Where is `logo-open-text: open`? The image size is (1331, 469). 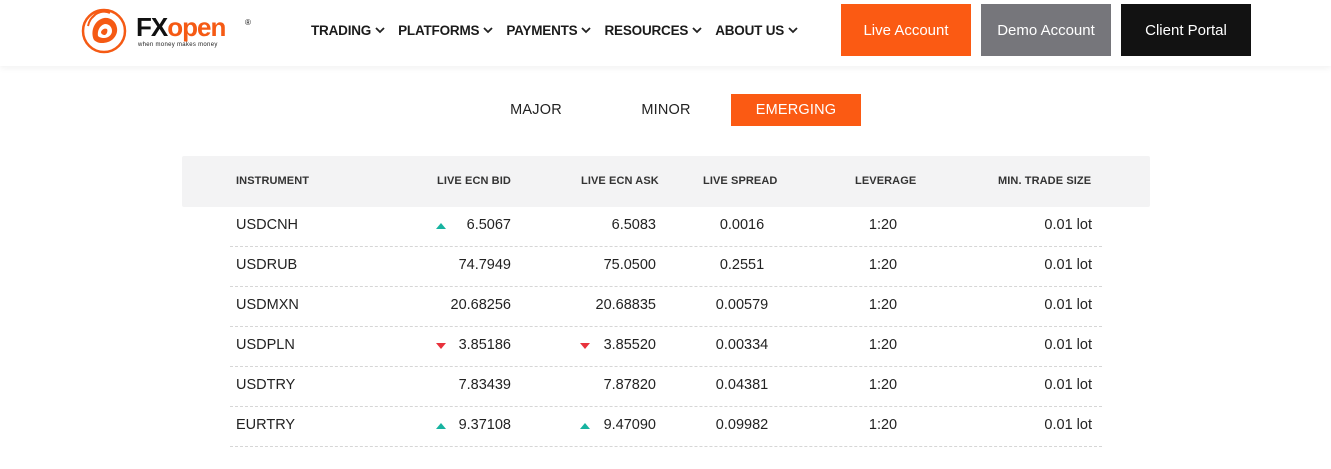
logo-open-text: open is located at coordinates (196, 27).